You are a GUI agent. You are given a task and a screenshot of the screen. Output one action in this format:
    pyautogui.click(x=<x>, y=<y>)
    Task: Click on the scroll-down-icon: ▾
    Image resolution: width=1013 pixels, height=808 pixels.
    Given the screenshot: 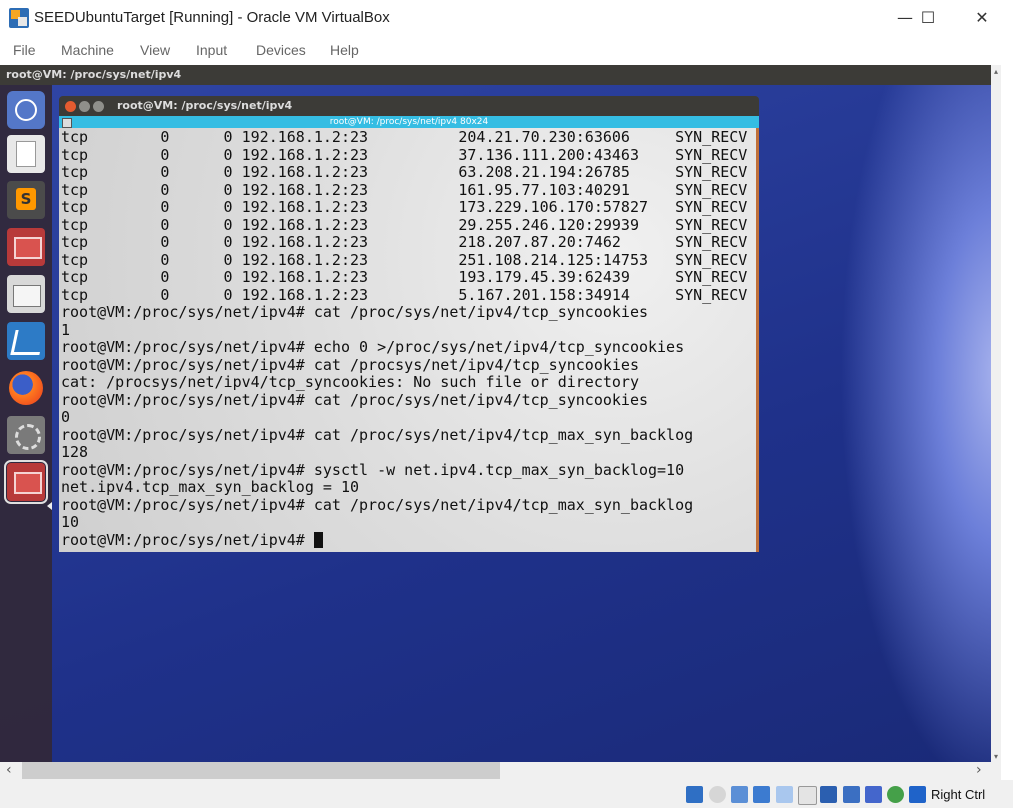 What is the action you would take?
    pyautogui.click(x=996, y=756)
    